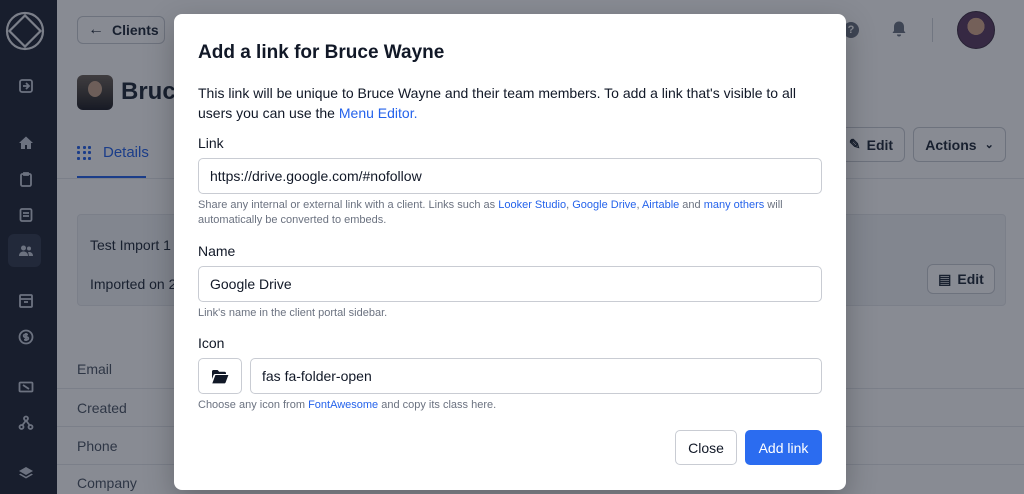 This screenshot has height=494, width=1024. Describe the element at coordinates (604, 205) in the screenshot. I see `google-drive-link: Google Drive` at that location.